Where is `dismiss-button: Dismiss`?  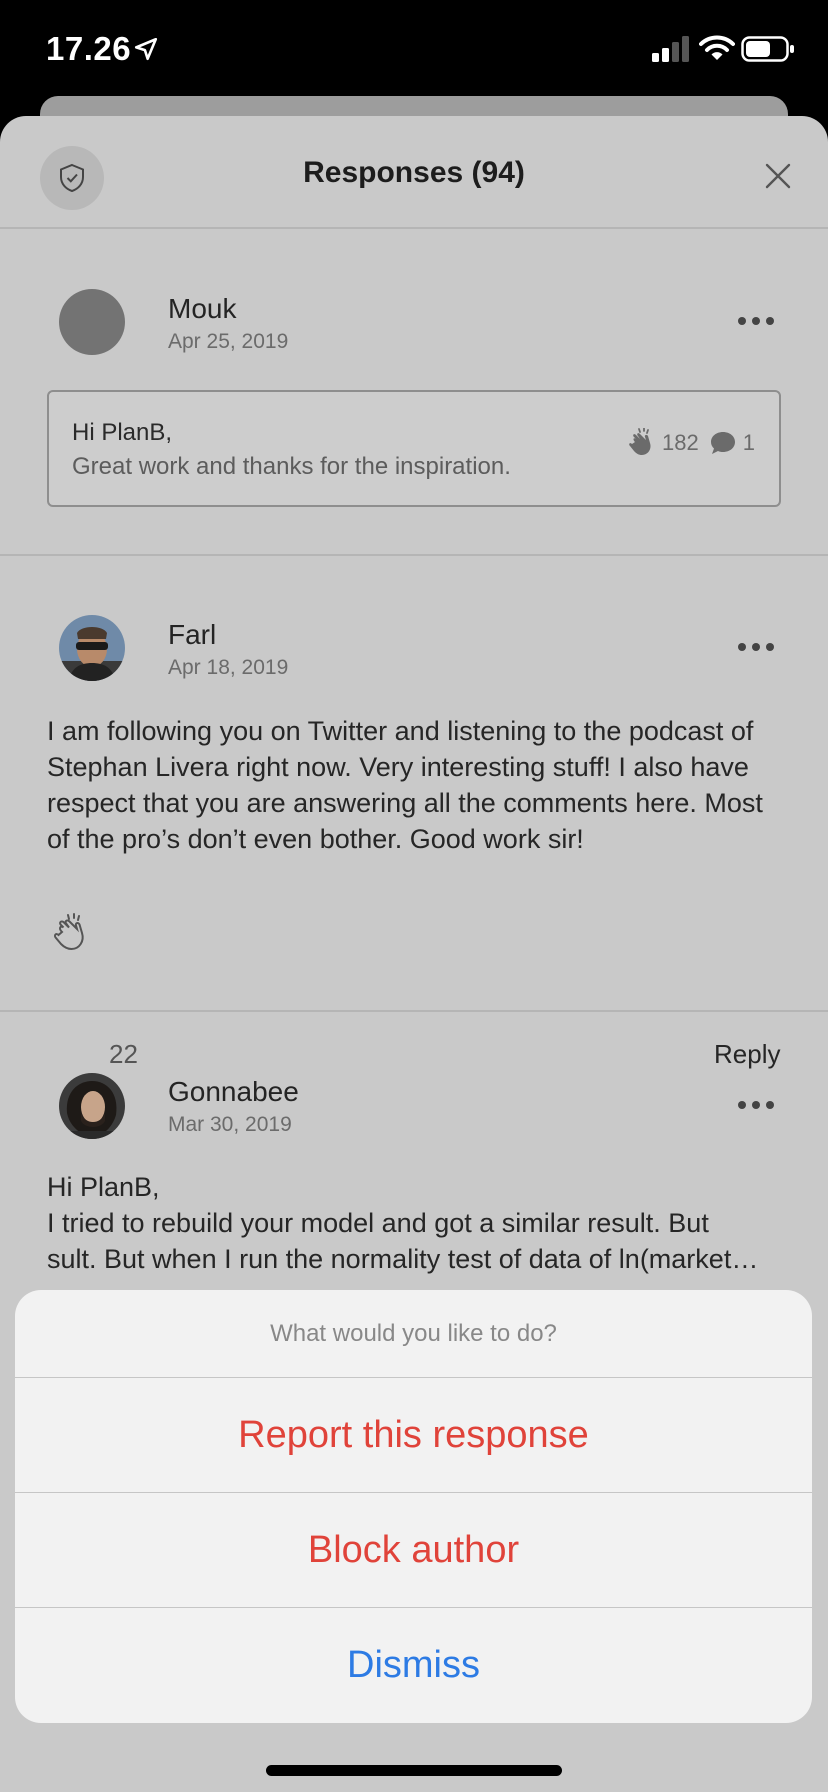 dismiss-button: Dismiss is located at coordinates (413, 1665).